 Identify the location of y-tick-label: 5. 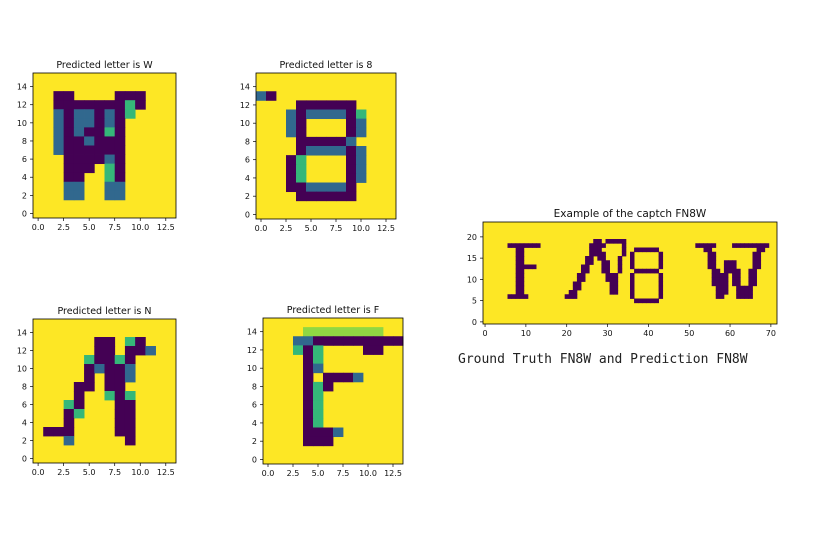
(474, 301).